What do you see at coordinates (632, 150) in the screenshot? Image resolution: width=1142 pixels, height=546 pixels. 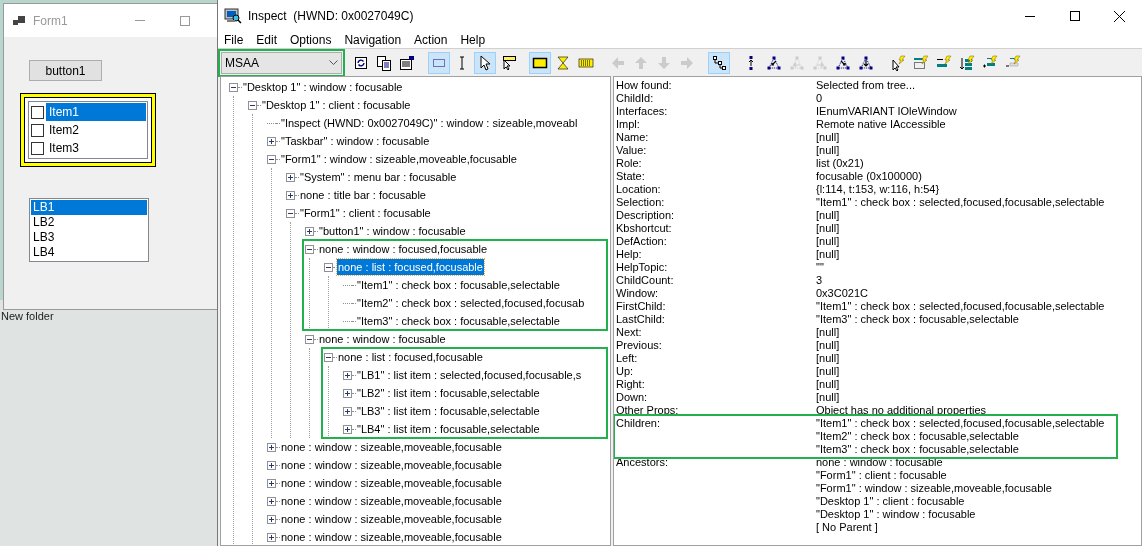 I see `property-label: Value:` at bounding box center [632, 150].